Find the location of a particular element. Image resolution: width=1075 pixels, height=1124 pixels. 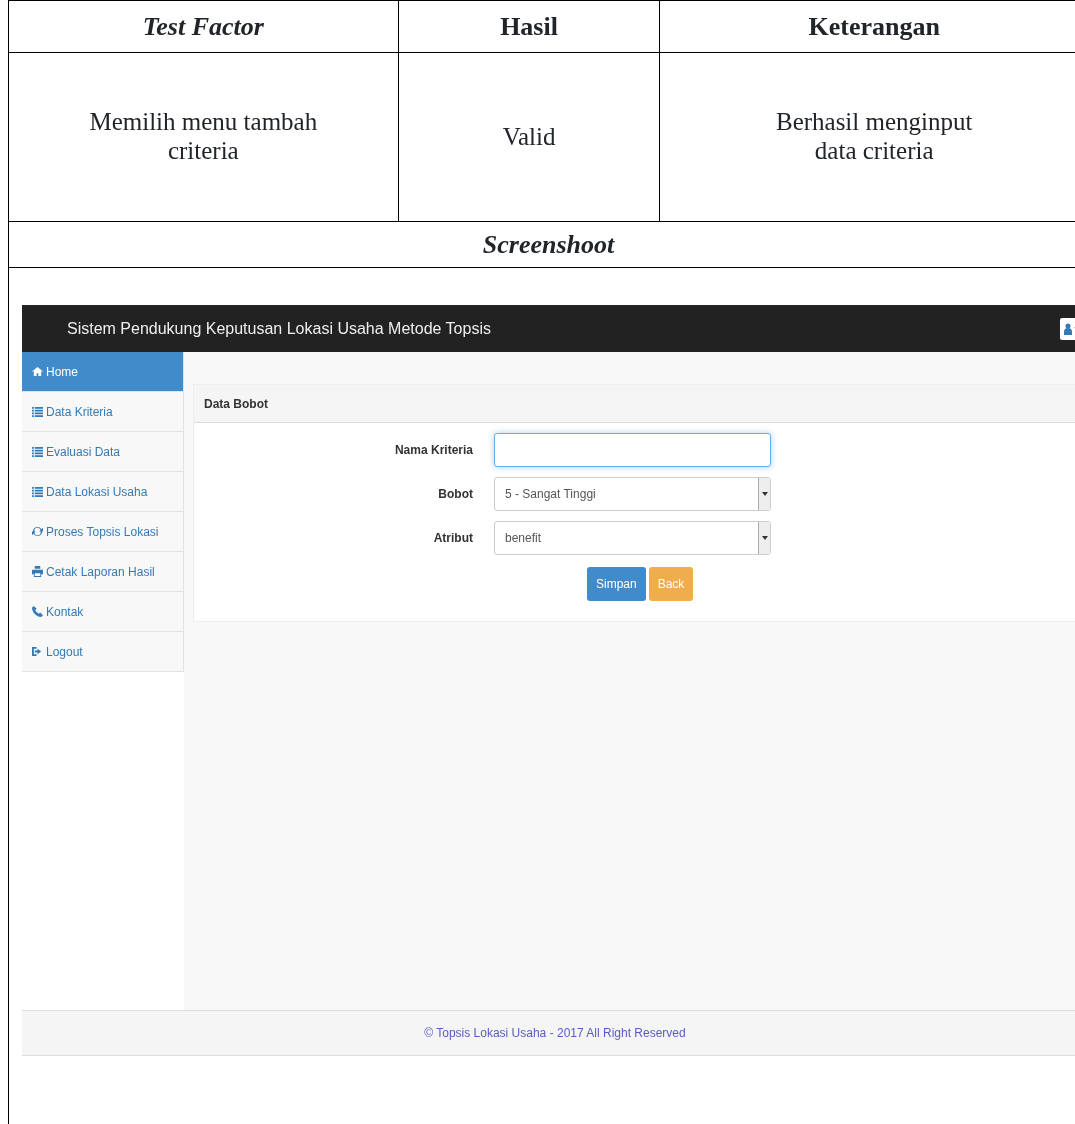

save-button: Simpan is located at coordinates (616, 584).